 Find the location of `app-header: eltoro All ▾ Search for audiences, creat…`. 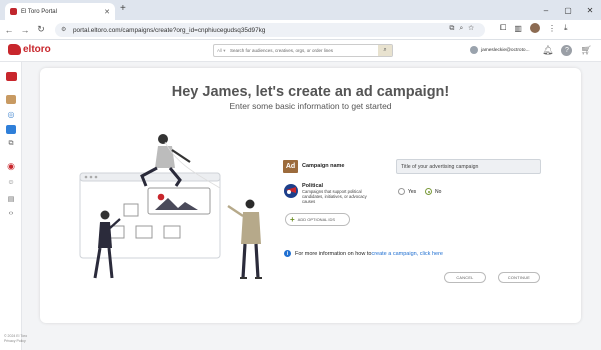

app-header: eltoro All ▾ Search for audiences, creat… is located at coordinates (300, 51).